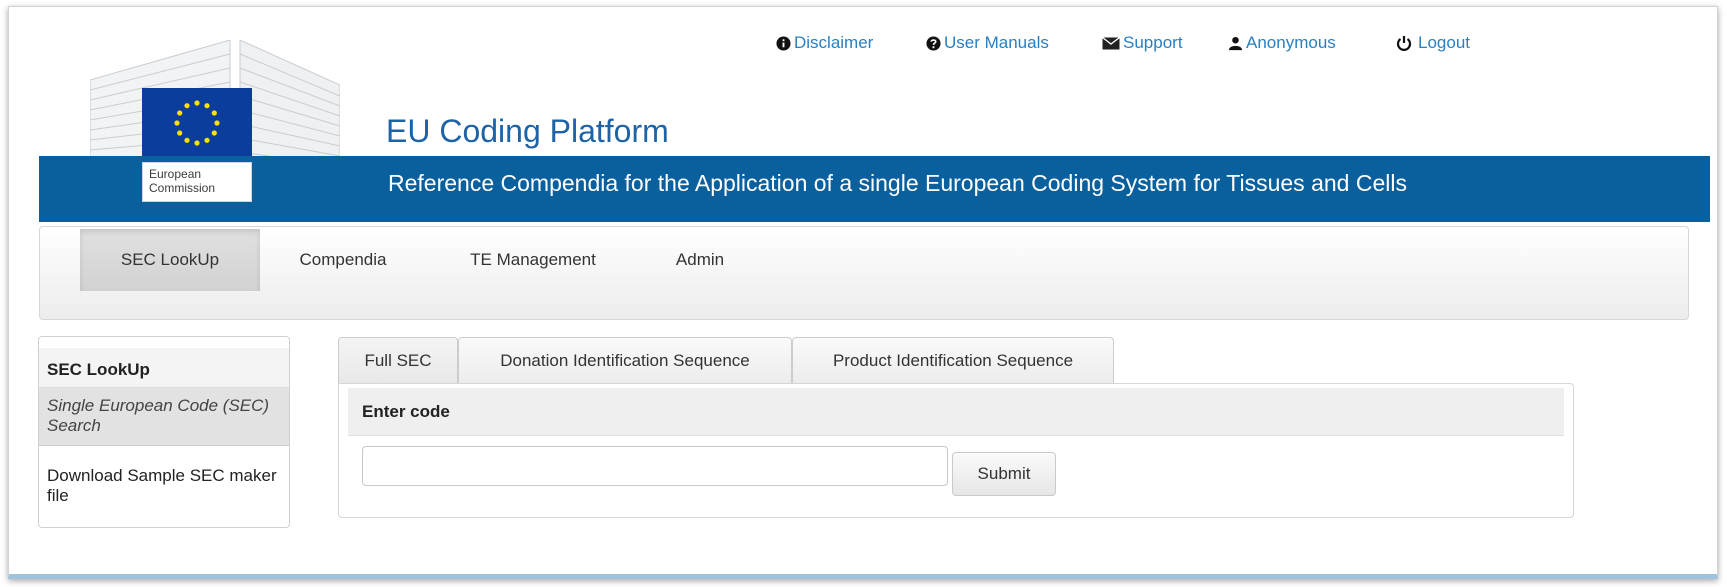  Describe the element at coordinates (406, 411) in the screenshot. I see `enter-code-label: Enter code` at that location.